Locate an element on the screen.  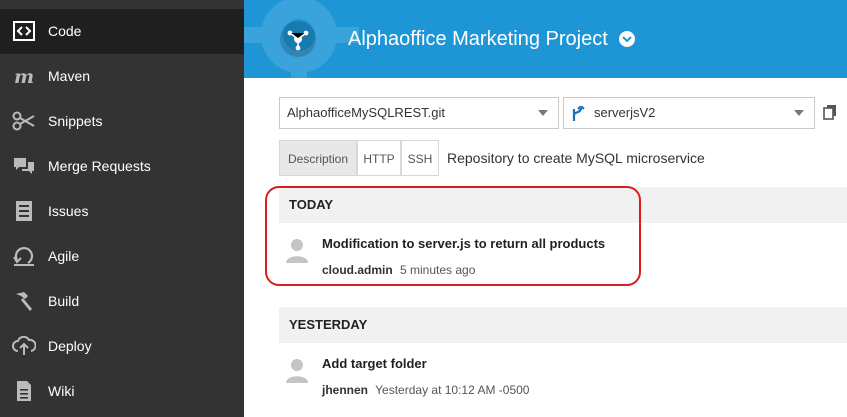
commit-meta: jhennen Yesterday at 10:12 AM -0500 is located at coordinates (425, 390).